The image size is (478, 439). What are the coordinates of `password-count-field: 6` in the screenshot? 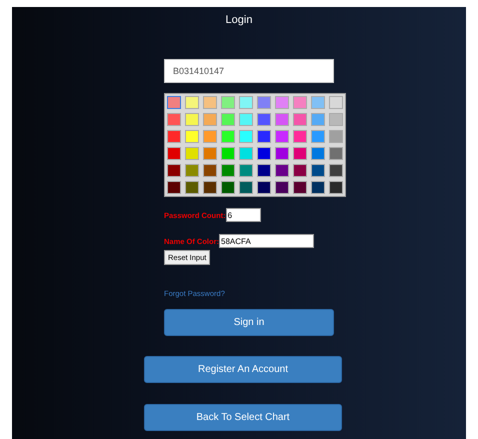 It's located at (243, 215).